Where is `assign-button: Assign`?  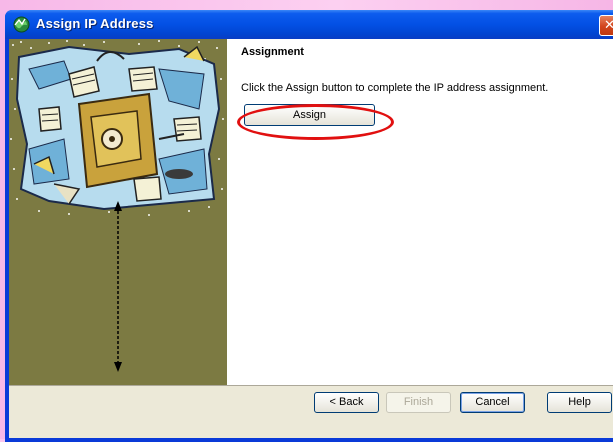
assign-button: Assign is located at coordinates (309, 115).